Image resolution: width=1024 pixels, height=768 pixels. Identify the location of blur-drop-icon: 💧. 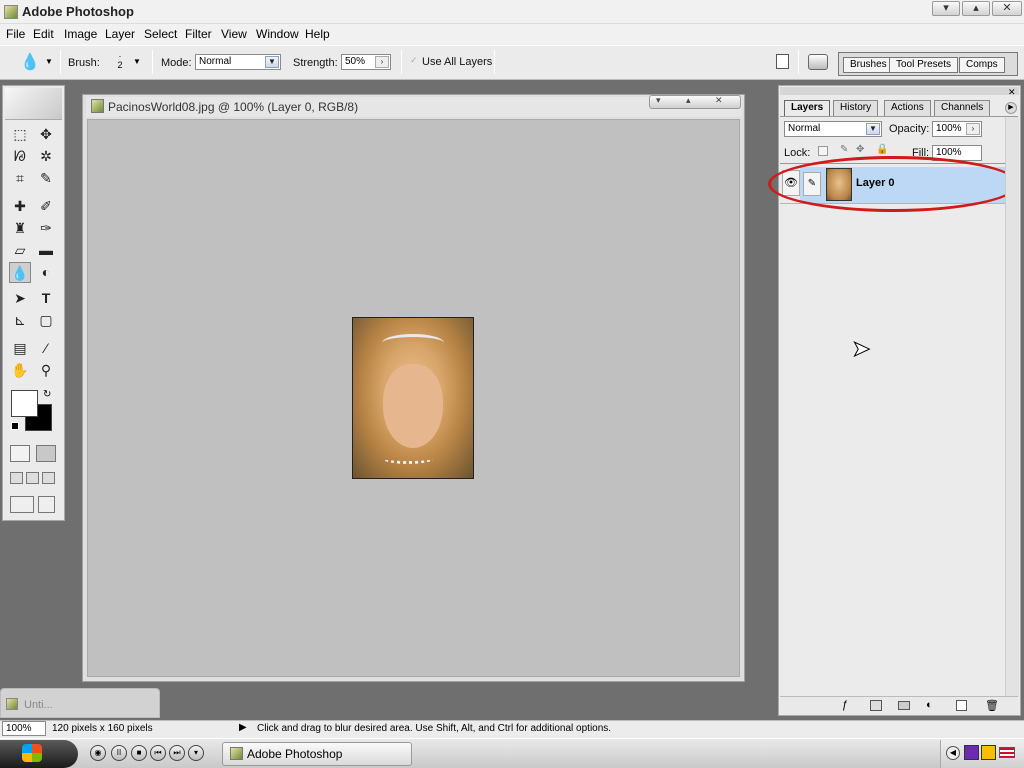
(30, 62).